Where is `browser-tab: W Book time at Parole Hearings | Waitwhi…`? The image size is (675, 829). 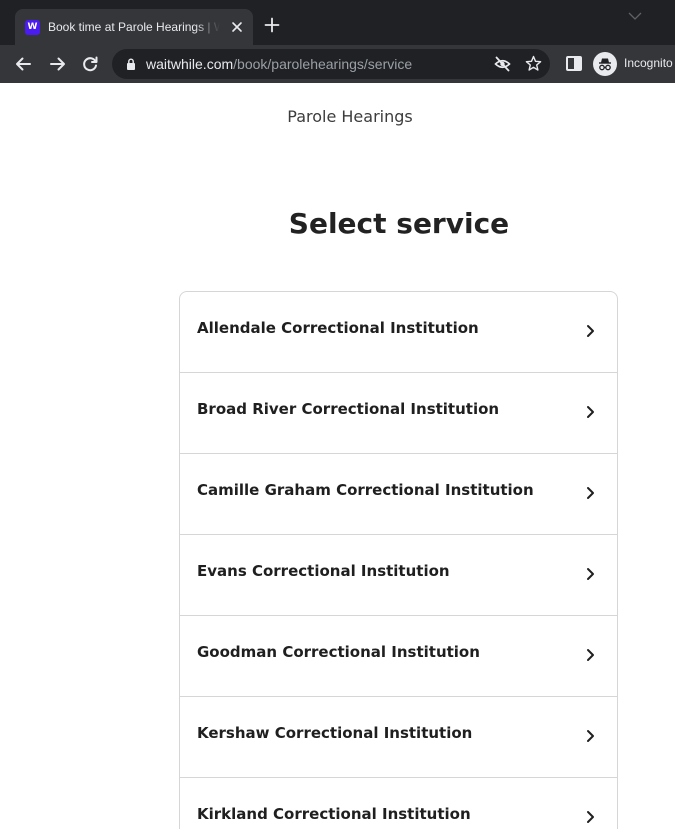 browser-tab: W Book time at Parole Hearings | Waitwhi… is located at coordinates (134, 27).